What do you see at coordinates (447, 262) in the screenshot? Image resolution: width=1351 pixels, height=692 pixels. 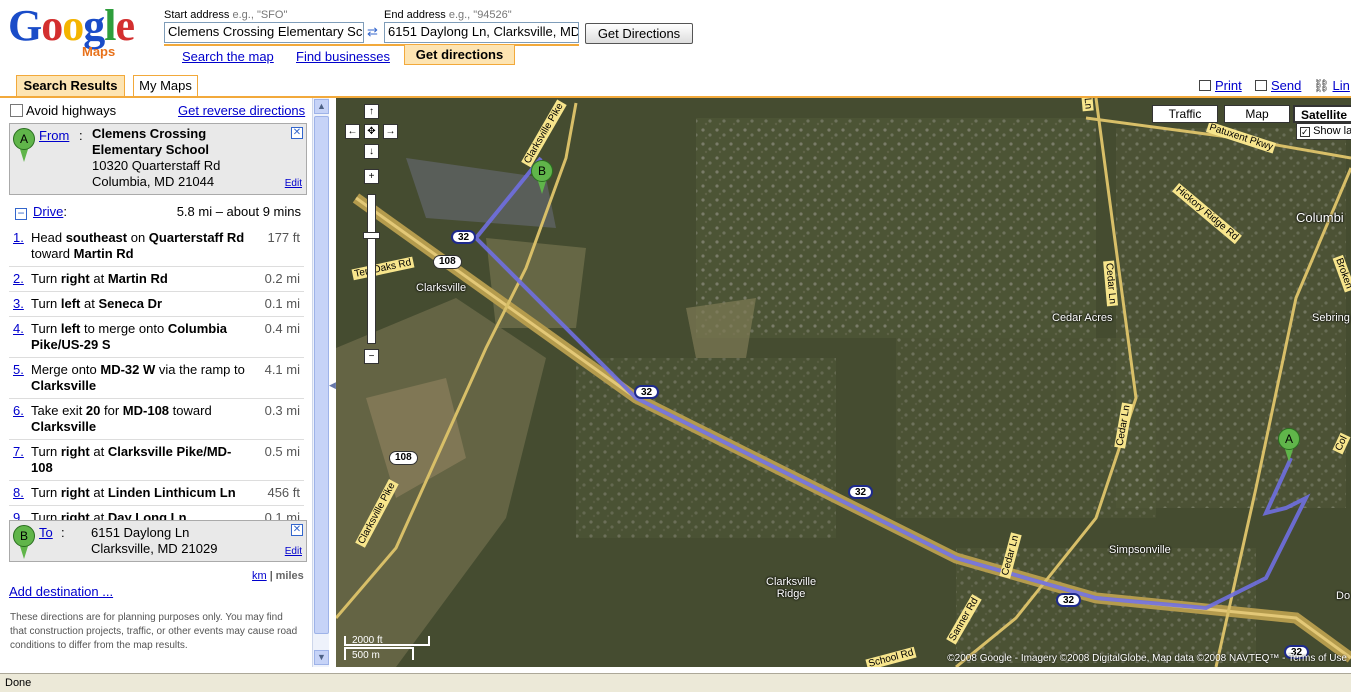 I see `route-108-shield: 108` at bounding box center [447, 262].